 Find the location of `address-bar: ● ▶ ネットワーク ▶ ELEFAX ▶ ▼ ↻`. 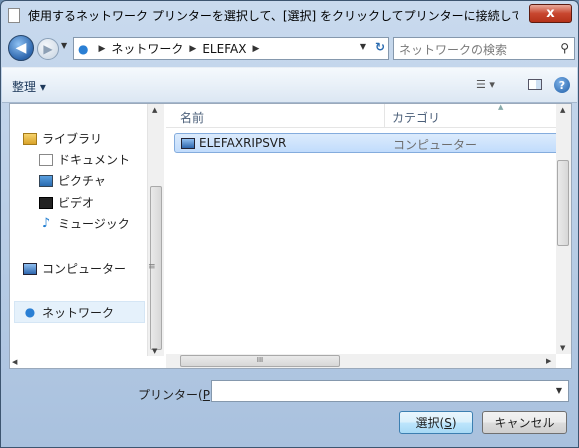

address-bar: ● ▶ ネットワーク ▶ ELEFAX ▶ ▼ ↻ is located at coordinates (231, 48).